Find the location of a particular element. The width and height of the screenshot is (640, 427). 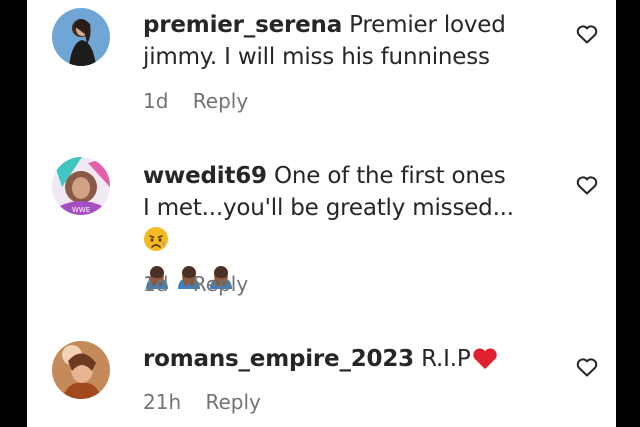

svg-text: WWE is located at coordinates (81, 210).